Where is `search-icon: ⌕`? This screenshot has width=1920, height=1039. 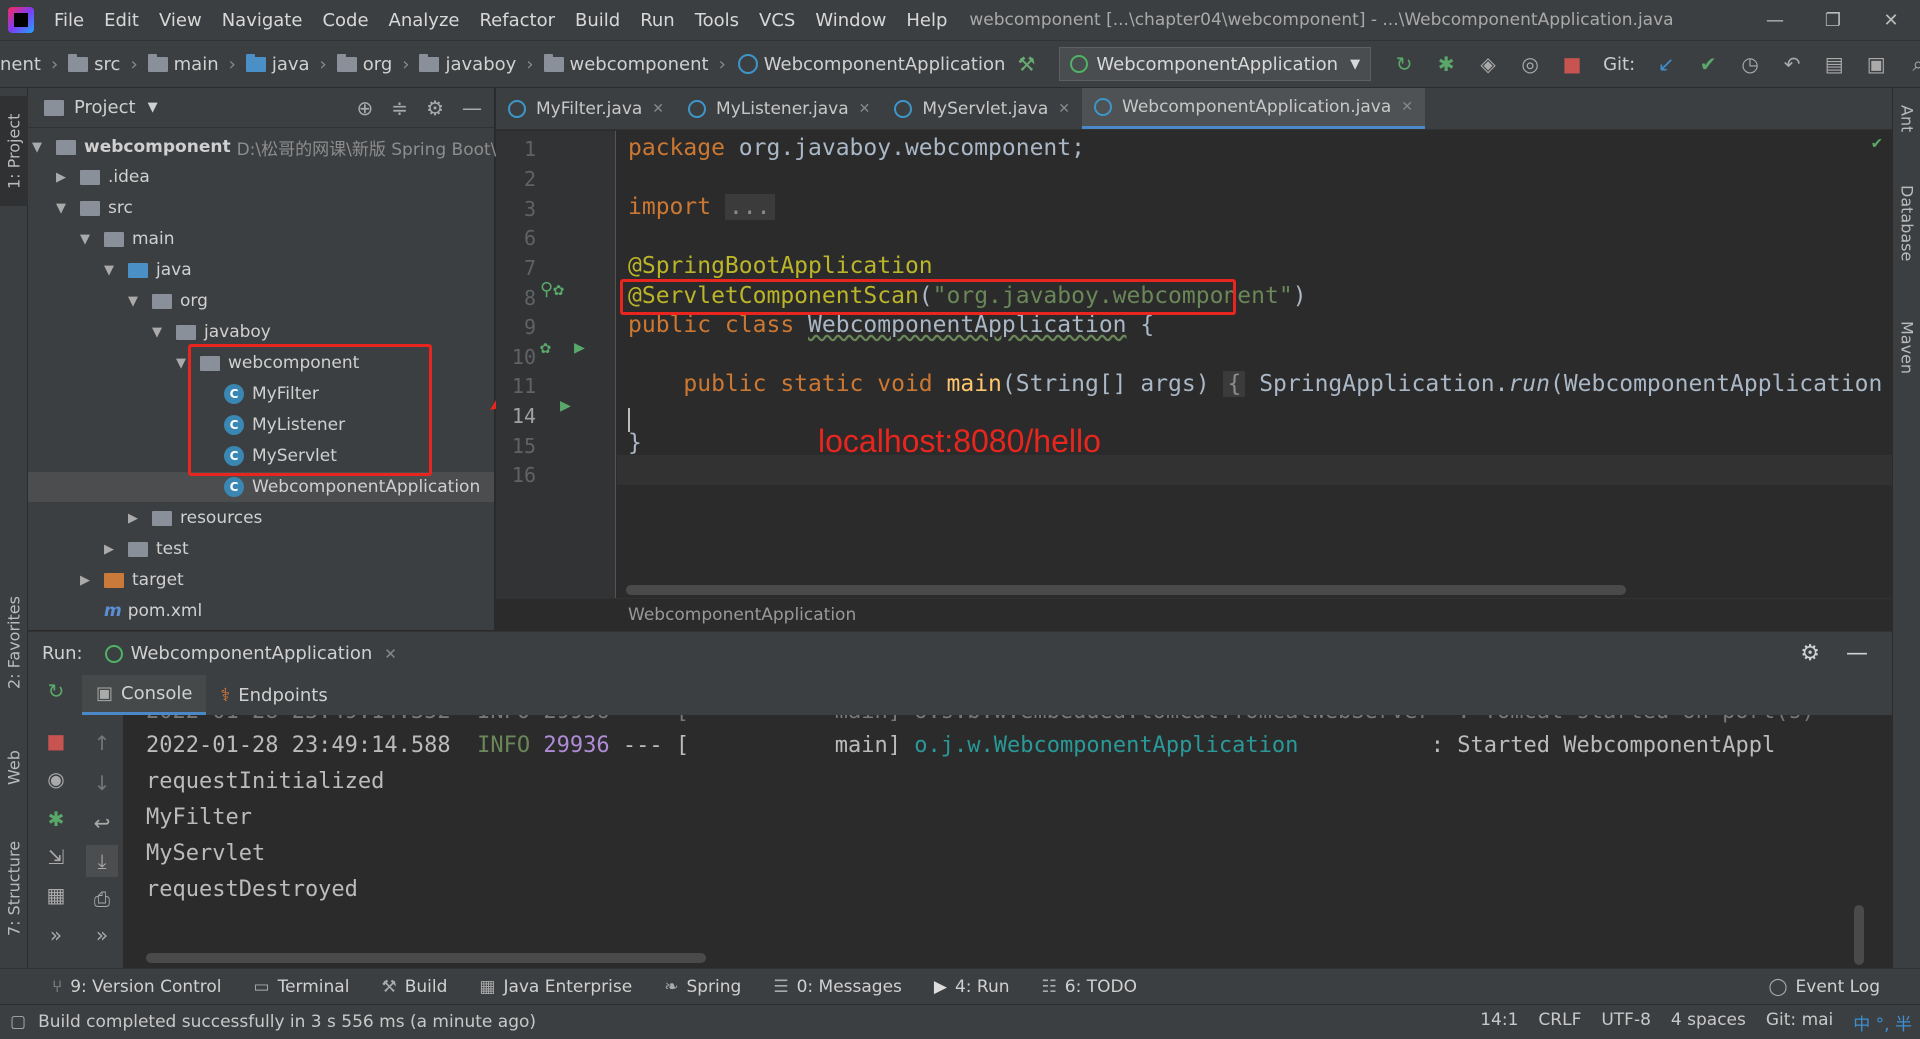
search-icon: ⌕ is located at coordinates (1908, 64).